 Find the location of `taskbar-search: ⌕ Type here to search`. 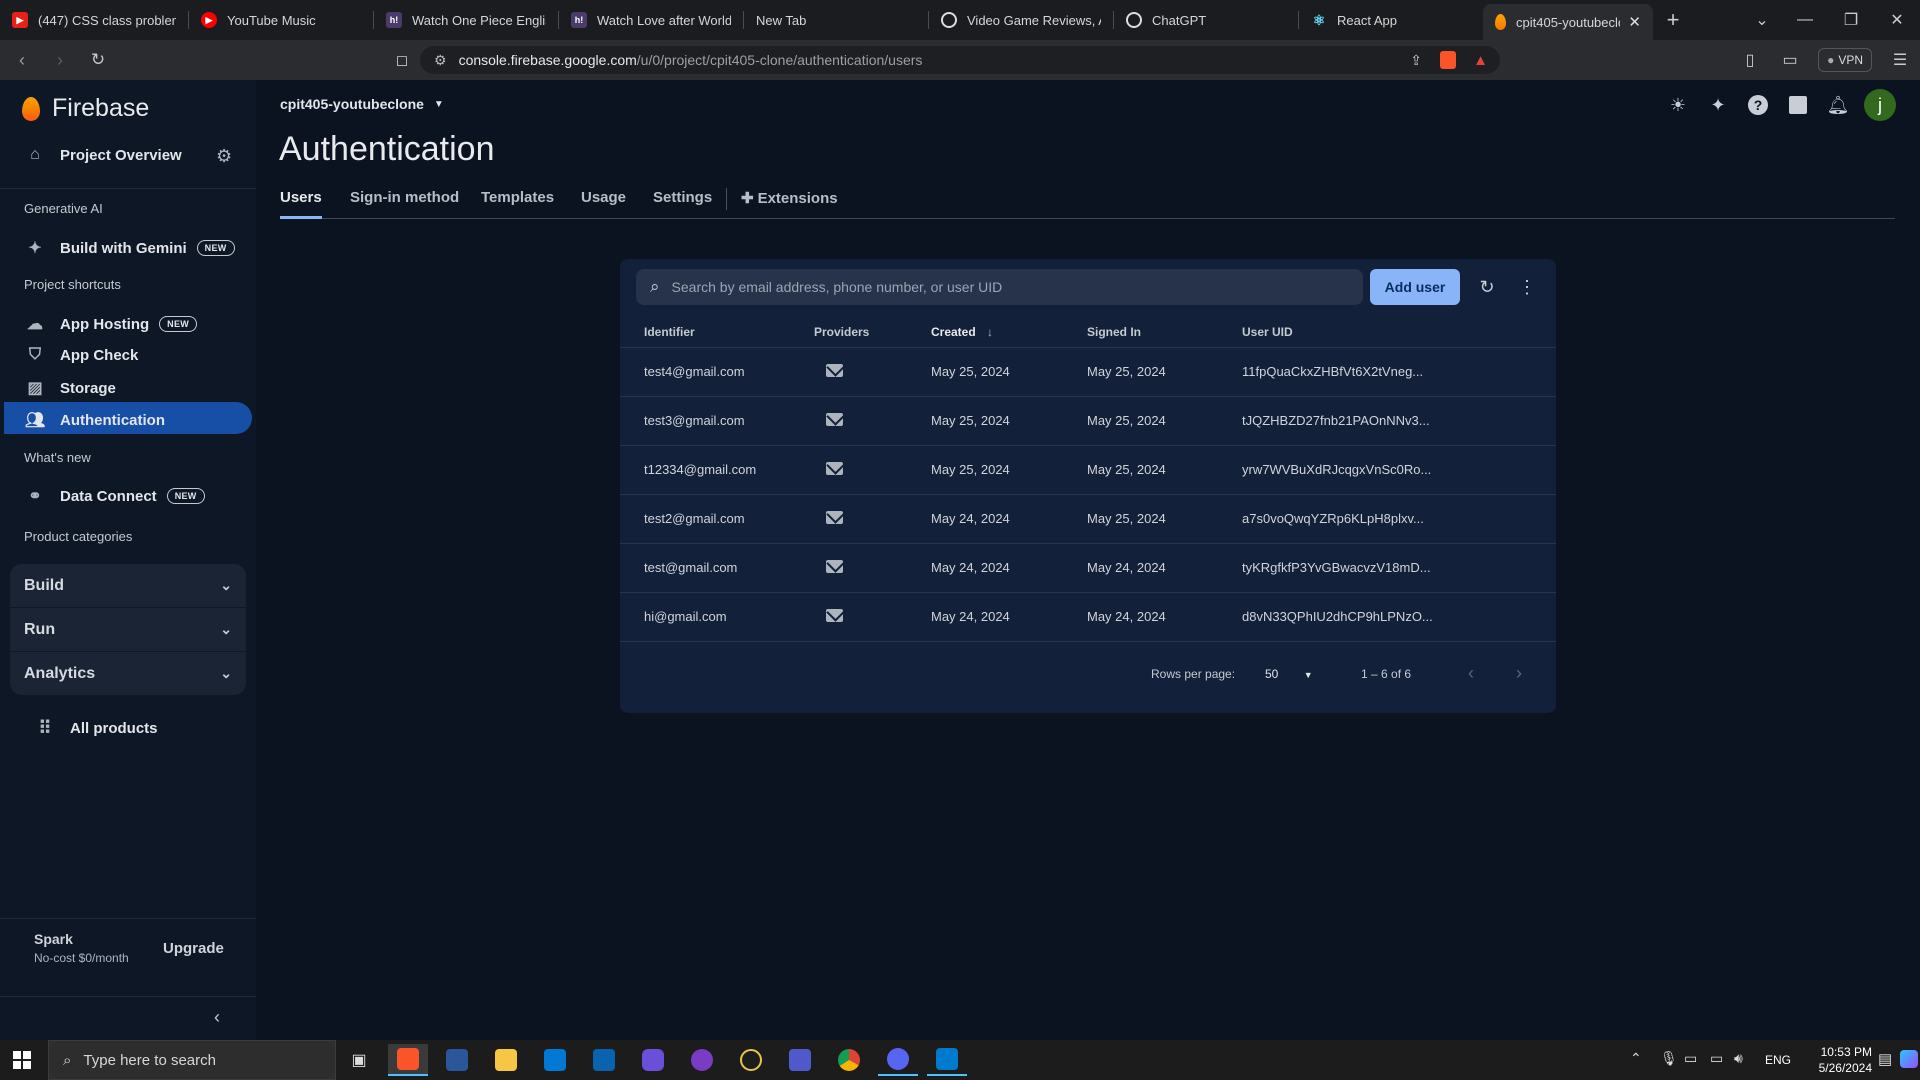

taskbar-search: ⌕ Type here to search is located at coordinates (192, 1060).